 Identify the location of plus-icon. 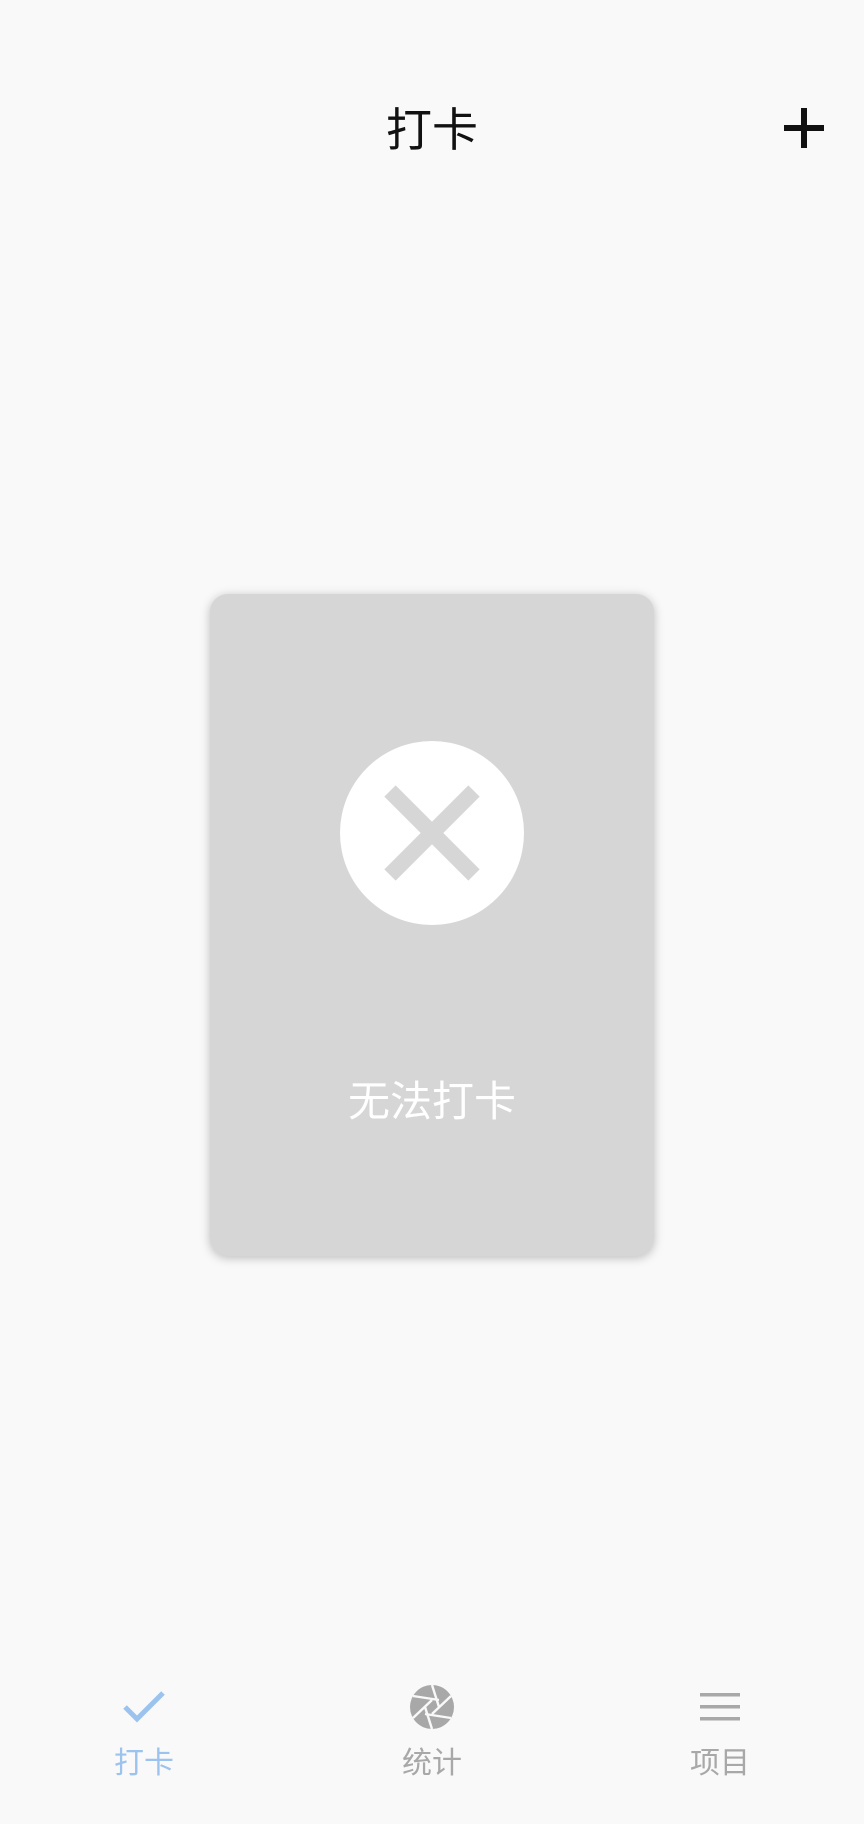
(804, 128).